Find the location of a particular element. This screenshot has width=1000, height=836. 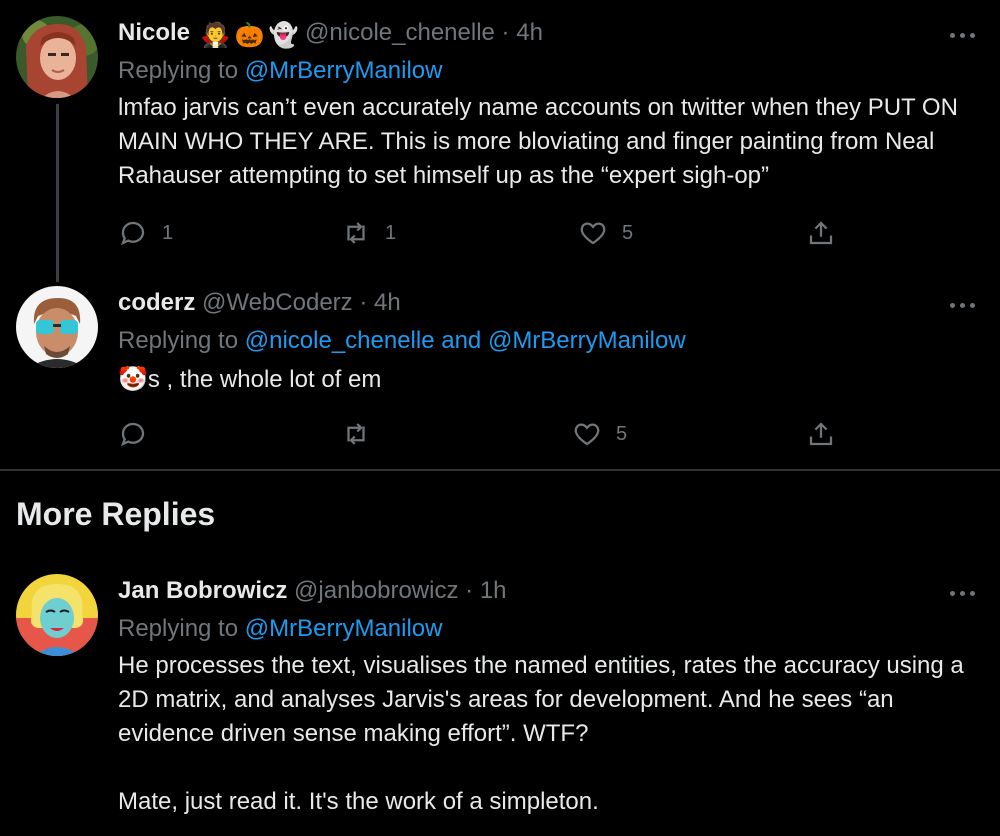

ghost-emoji: 👻 is located at coordinates (283, 35).